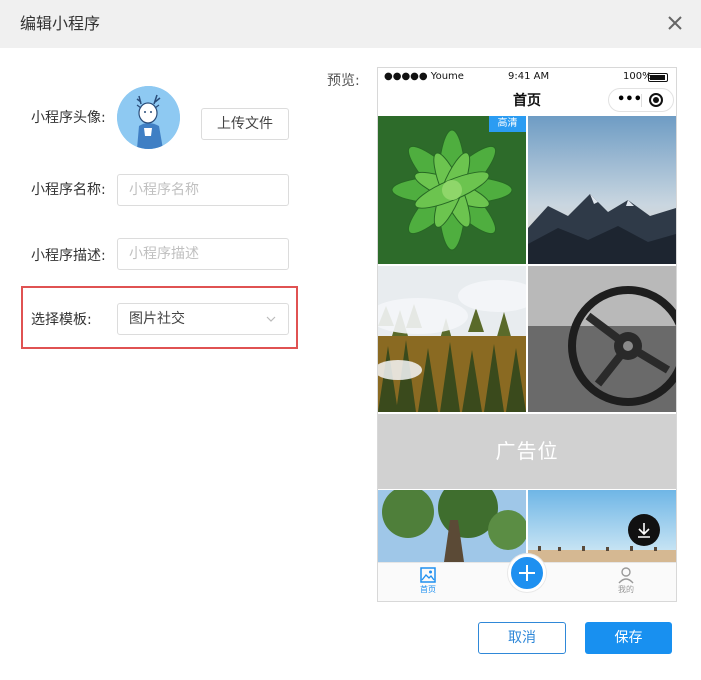  Describe the element at coordinates (522, 638) in the screenshot. I see `cancel-button: 取消` at that location.